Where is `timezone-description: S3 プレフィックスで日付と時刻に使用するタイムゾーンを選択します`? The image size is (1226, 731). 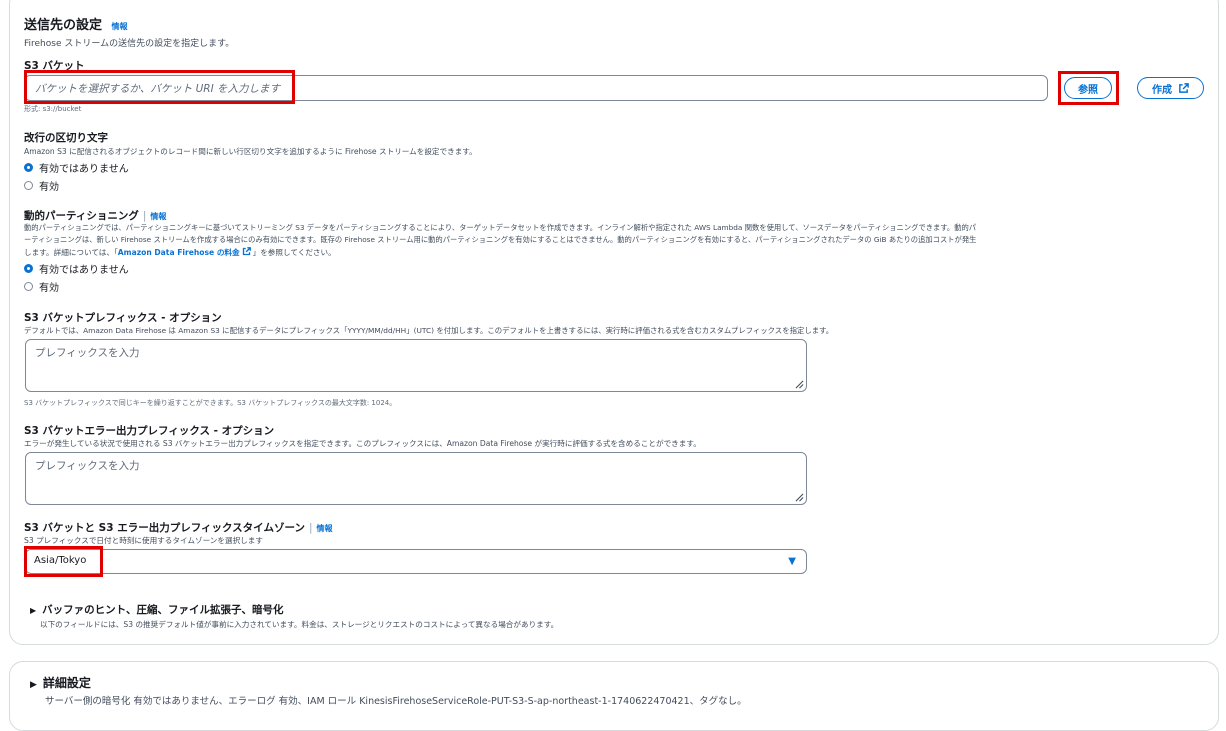 timezone-description: S3 プレフィックスで日付と時刻に使用するタイムゾーンを選択します is located at coordinates (143, 540).